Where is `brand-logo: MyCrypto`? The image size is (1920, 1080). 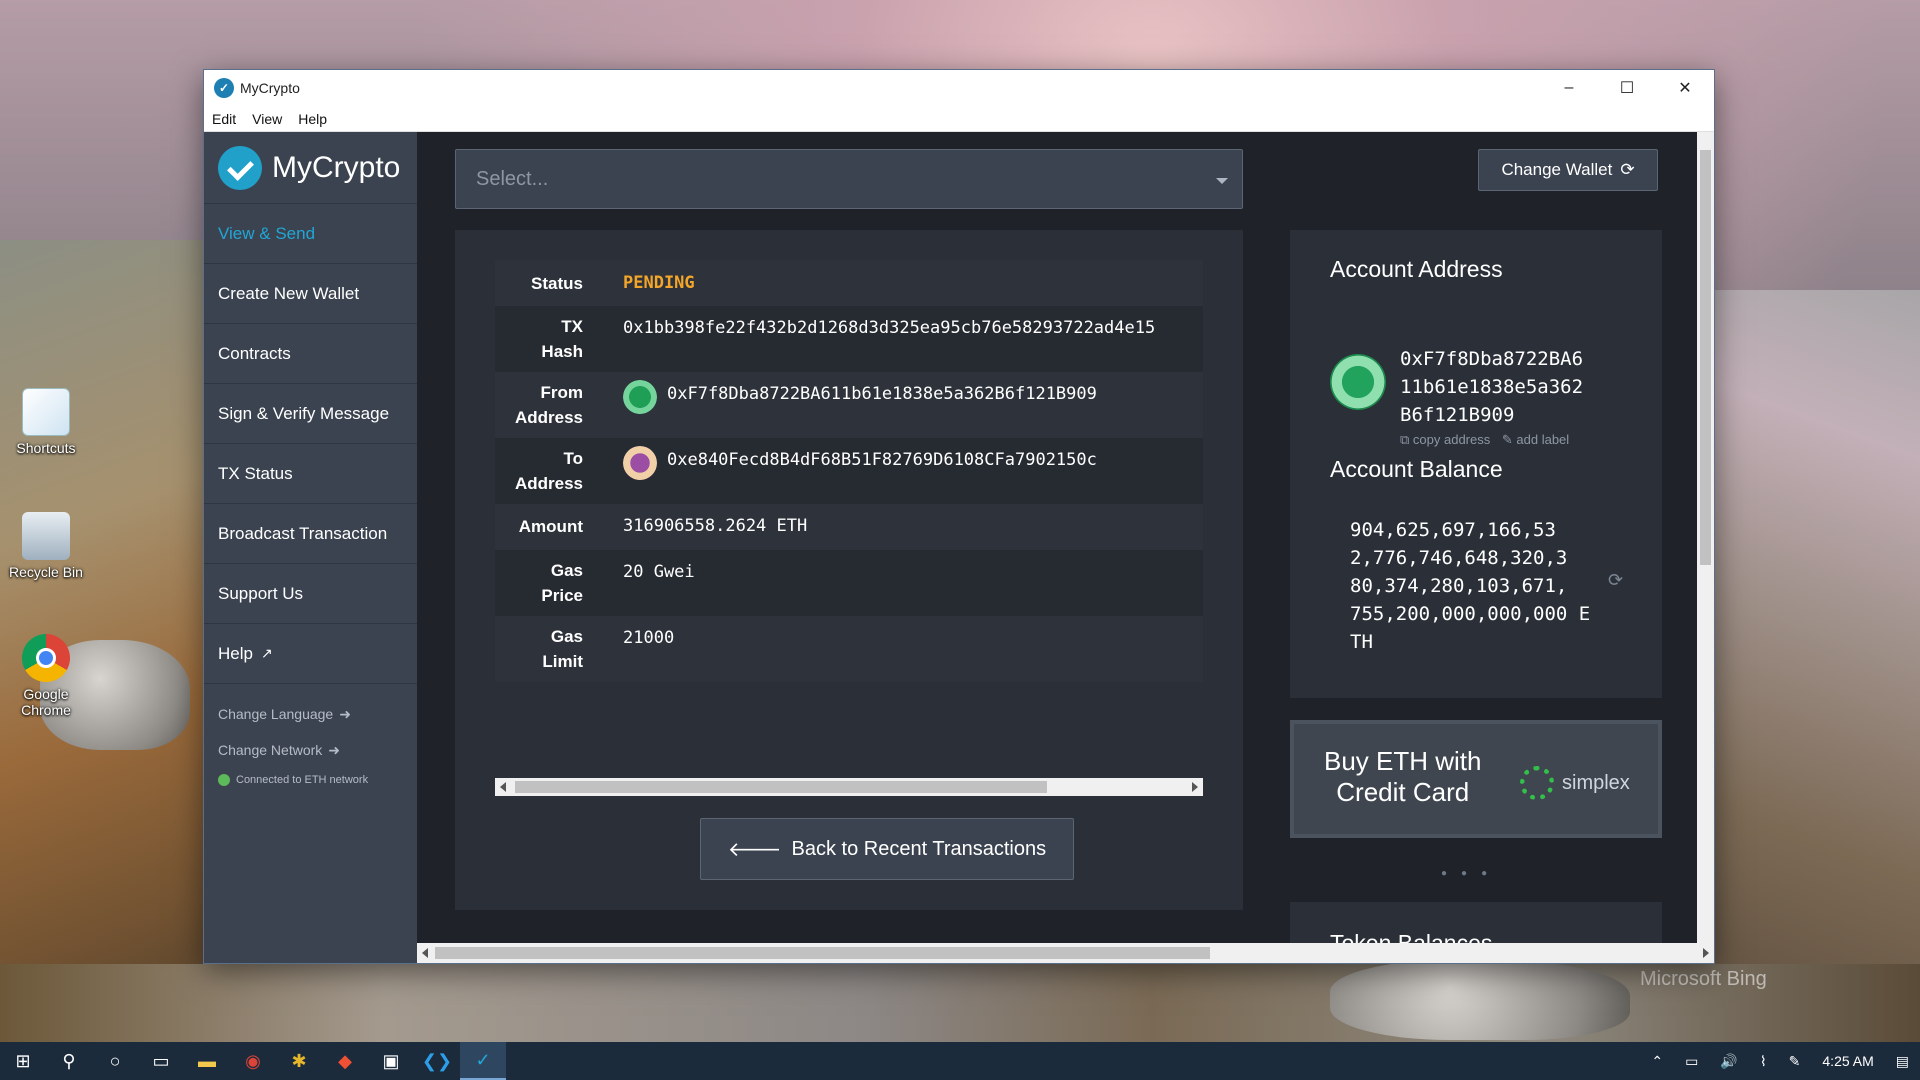
brand-logo: MyCrypto is located at coordinates (310, 168).